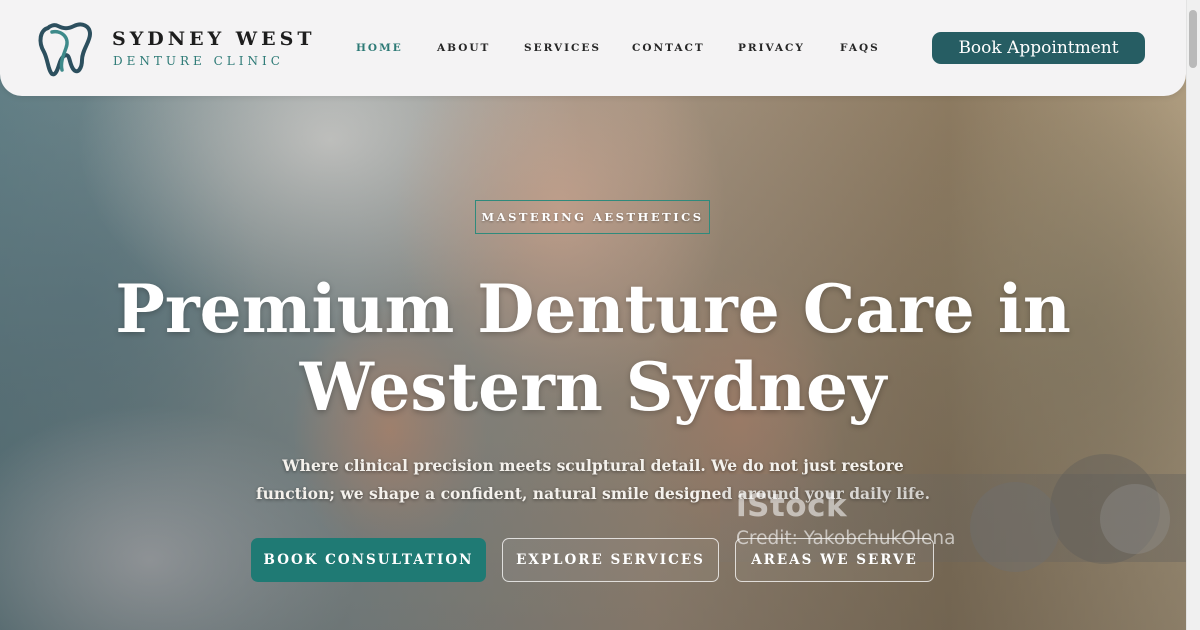 This screenshot has height=630, width=1200. What do you see at coordinates (610, 560) in the screenshot?
I see `explore-services-button: EXPLORE SERVICES` at bounding box center [610, 560].